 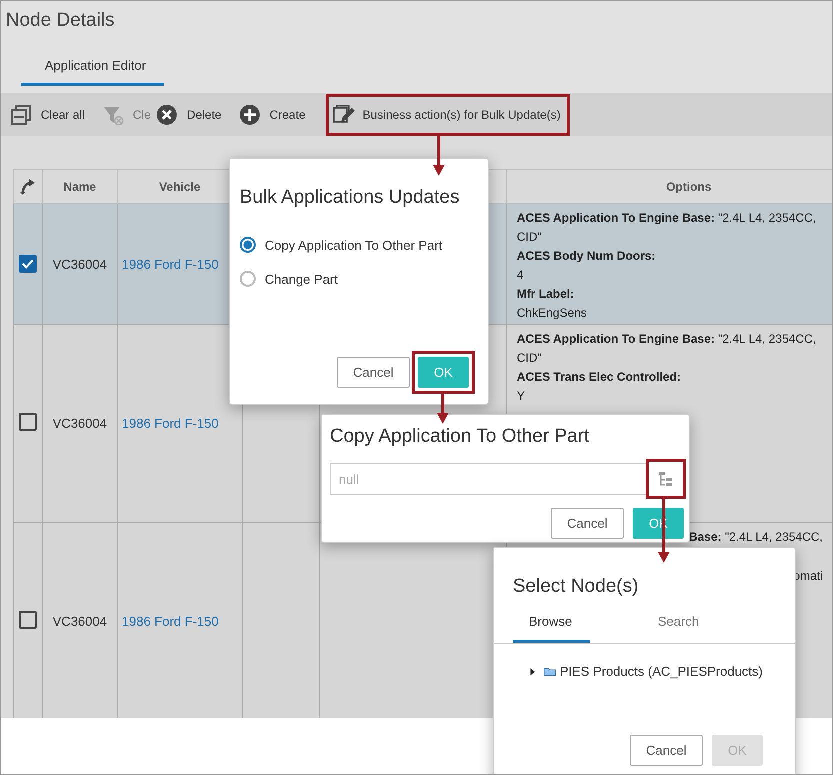 I want to click on page-title: Node Details, so click(x=60, y=21).